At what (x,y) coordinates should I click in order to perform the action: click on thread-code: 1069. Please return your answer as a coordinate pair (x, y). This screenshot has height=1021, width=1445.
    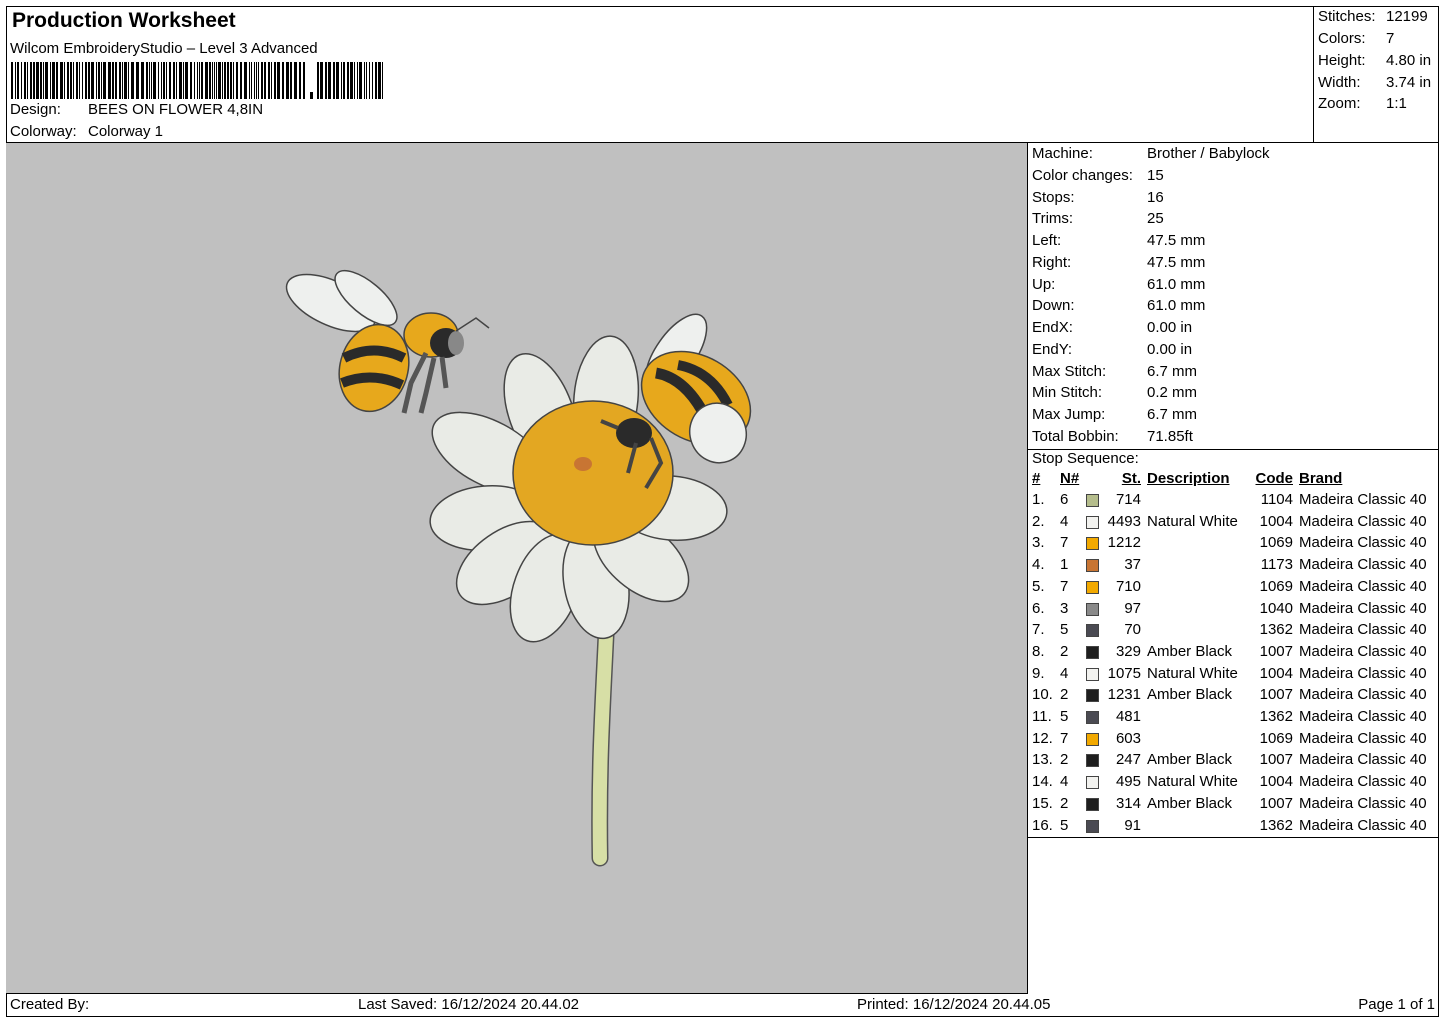
    Looking at the image, I should click on (1276, 586).